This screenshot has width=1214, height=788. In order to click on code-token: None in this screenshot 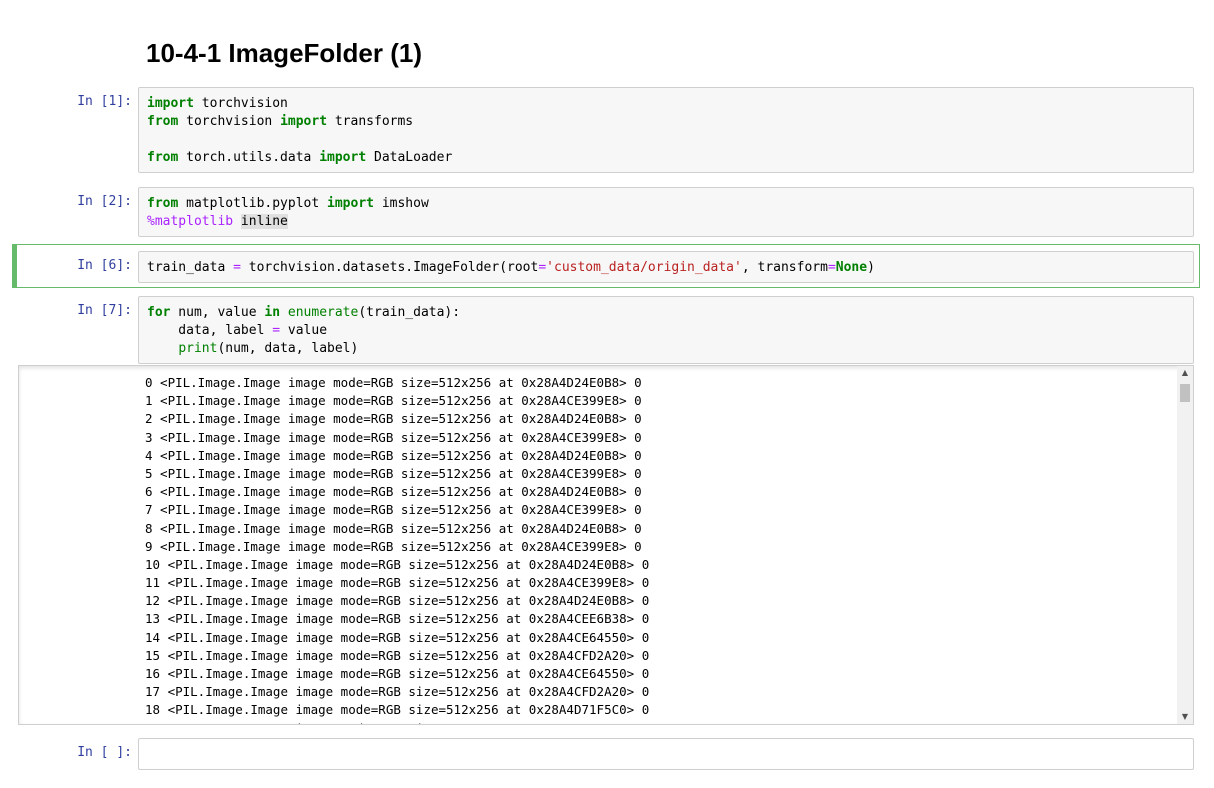, I will do `click(851, 267)`.